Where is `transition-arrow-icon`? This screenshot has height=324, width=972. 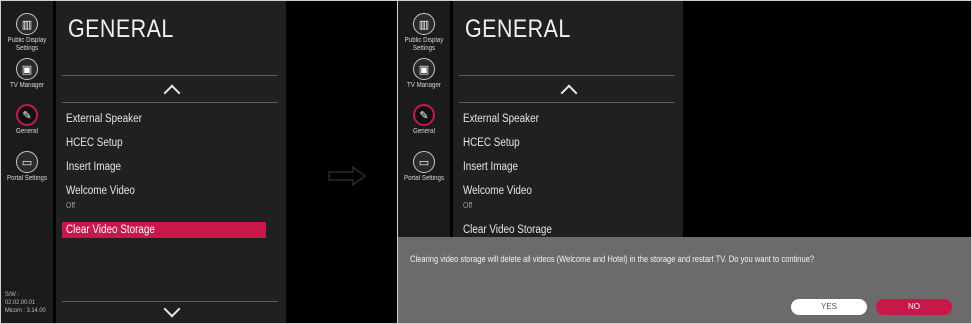 transition-arrow-icon is located at coordinates (347, 176).